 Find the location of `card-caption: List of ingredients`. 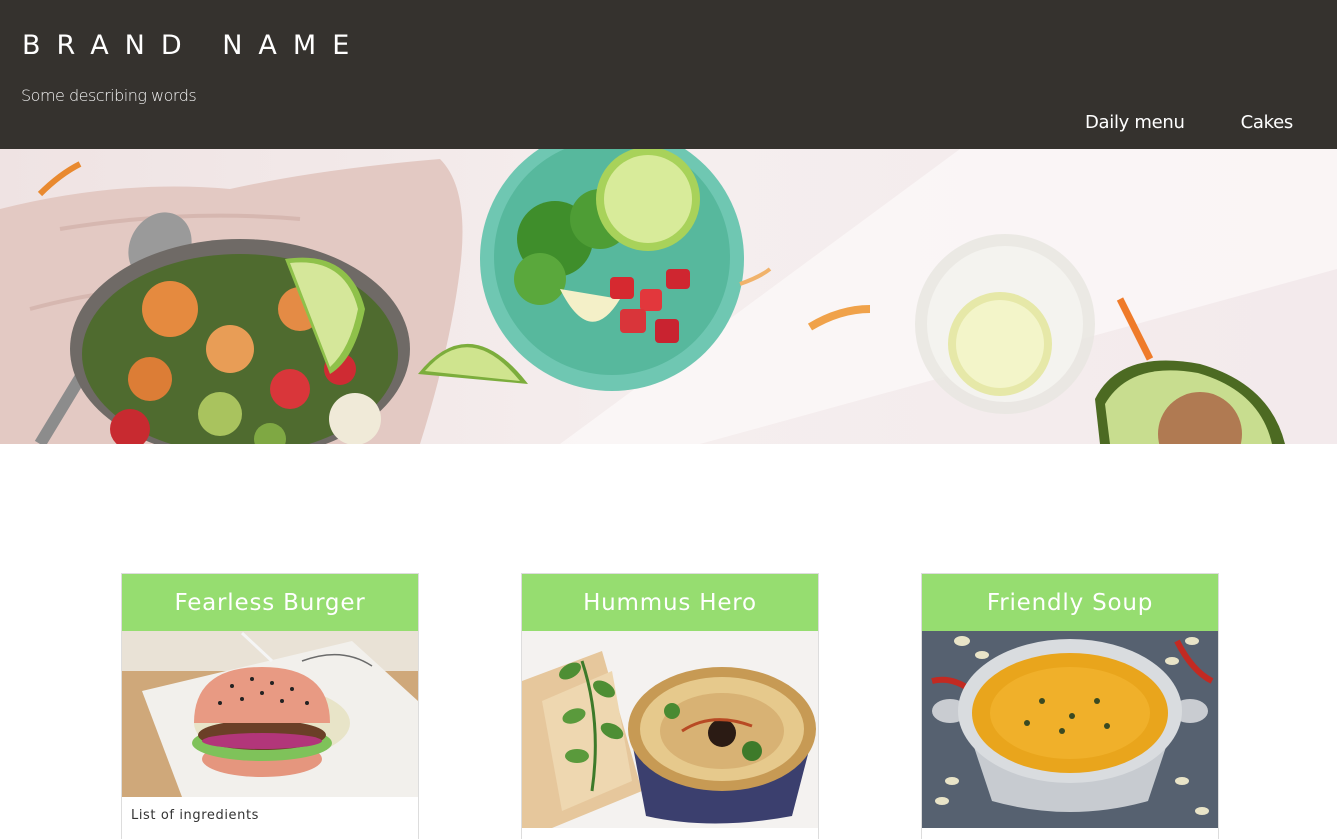

card-caption: List of ingredients is located at coordinates (195, 815).